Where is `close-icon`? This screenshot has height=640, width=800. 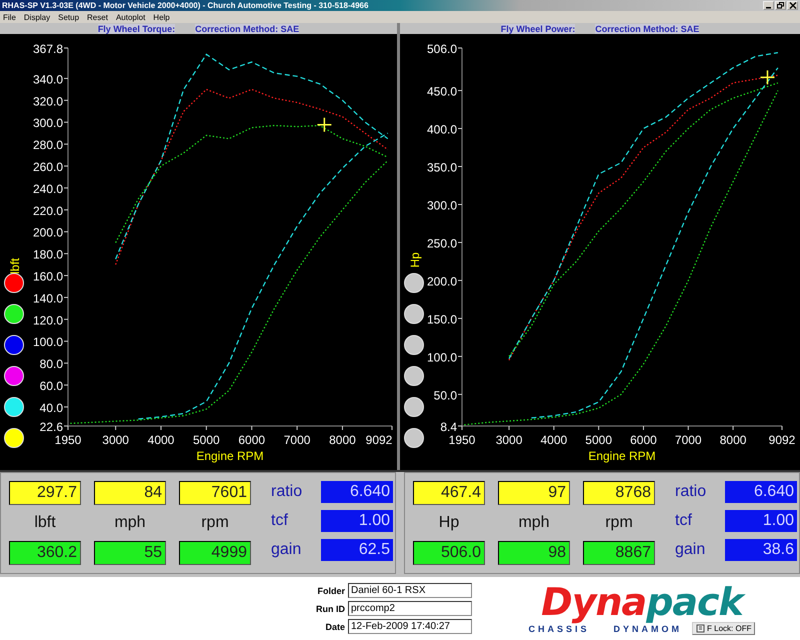
close-icon is located at coordinates (792, 5).